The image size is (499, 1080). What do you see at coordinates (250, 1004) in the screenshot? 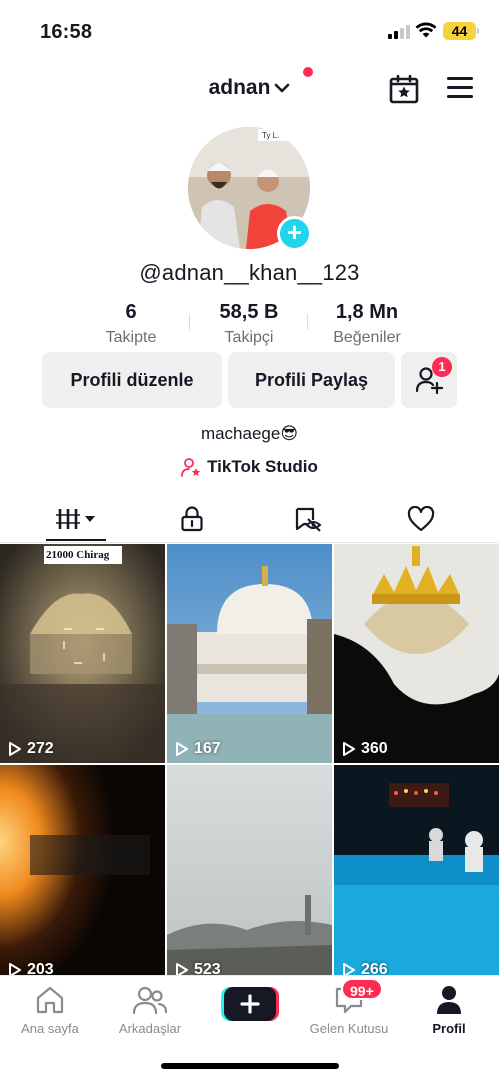
I see `create-plus-icon` at bounding box center [250, 1004].